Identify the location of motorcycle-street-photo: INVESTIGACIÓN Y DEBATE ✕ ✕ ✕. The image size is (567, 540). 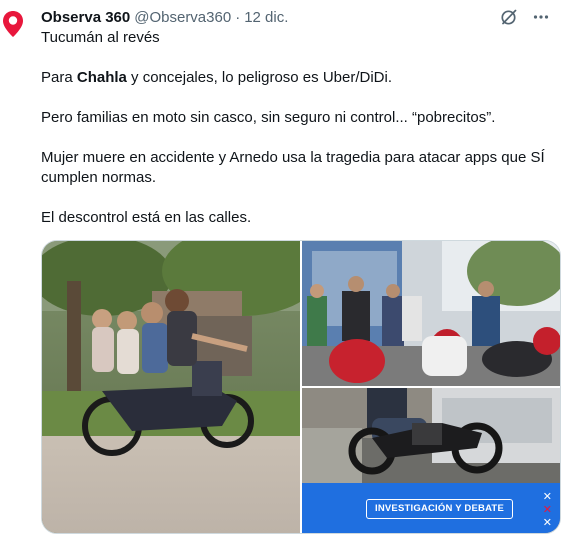
(431, 460).